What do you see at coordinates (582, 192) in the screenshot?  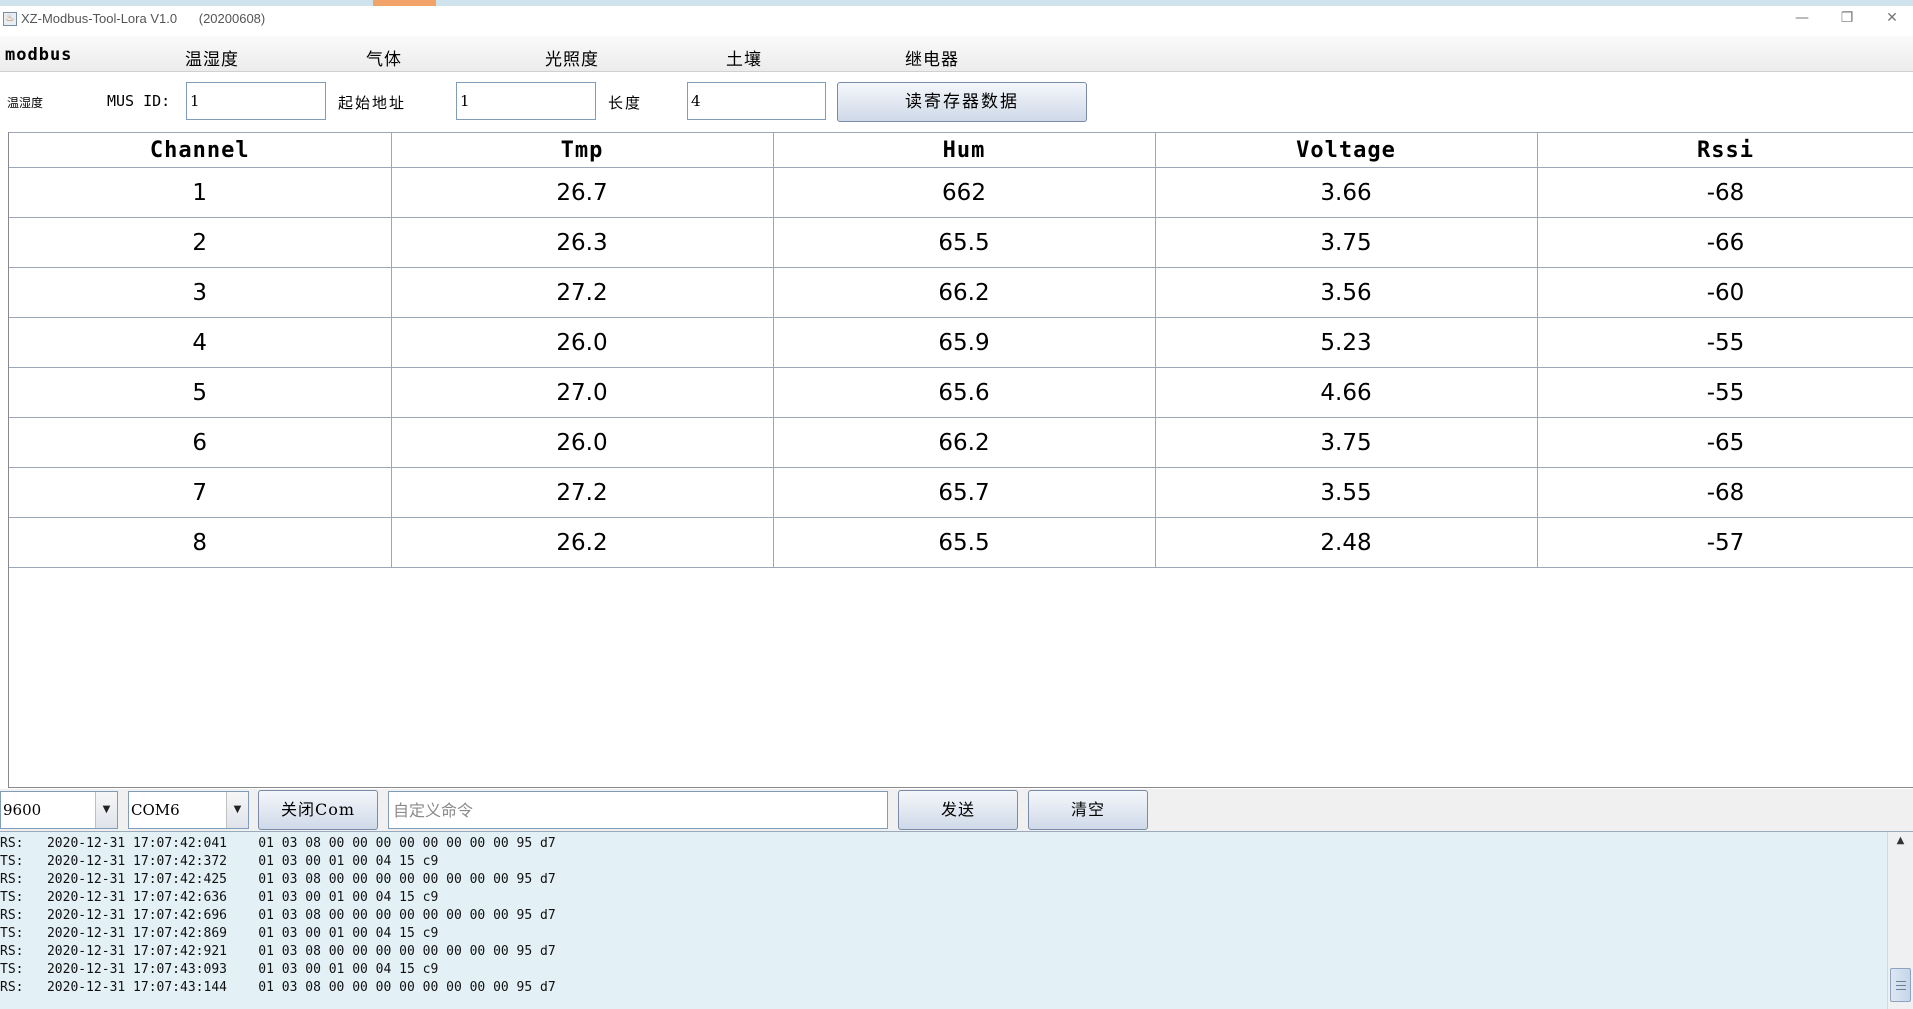 I see `cell-tmp: 26.7` at bounding box center [582, 192].